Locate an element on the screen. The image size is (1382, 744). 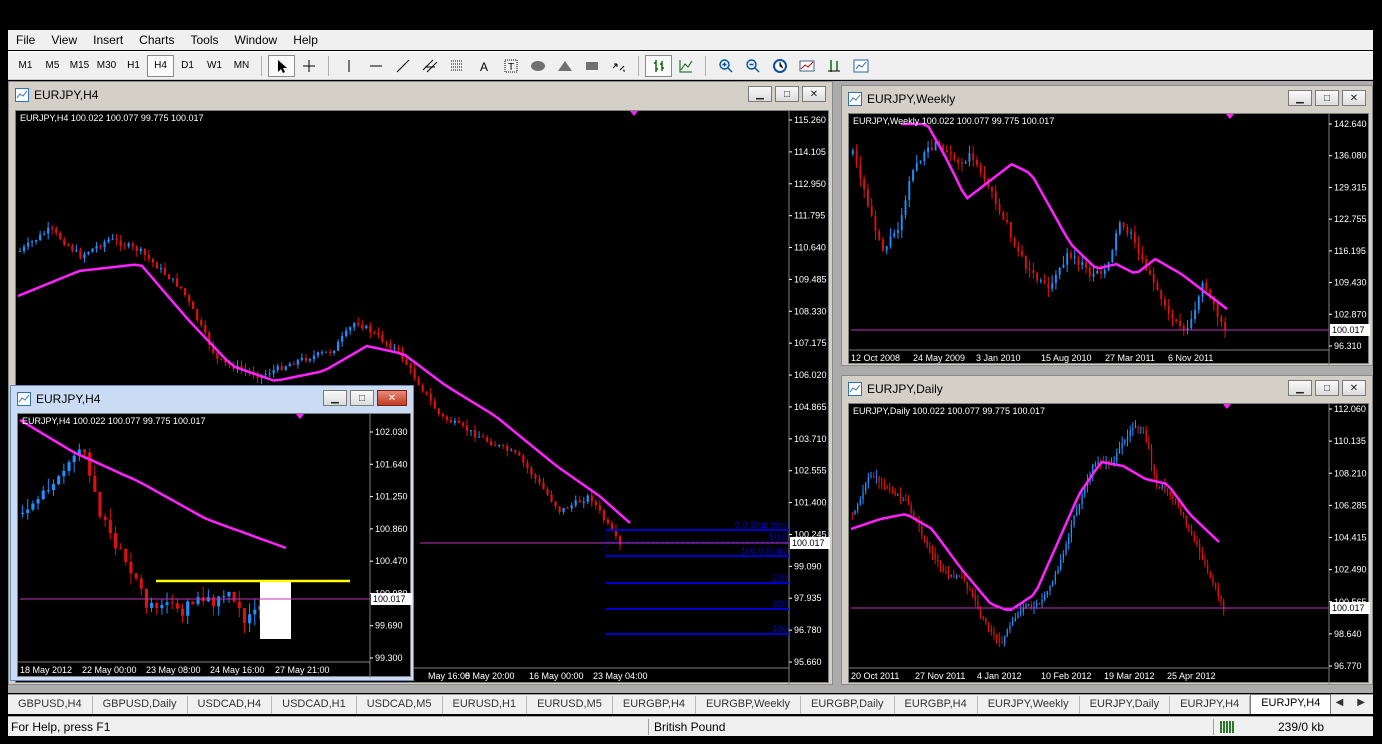
timeframe-w1-button: W1 is located at coordinates (214, 66).